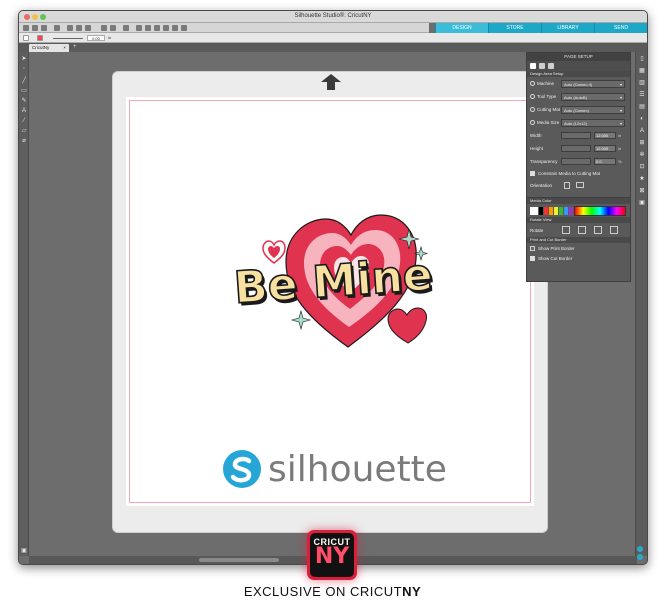 The width and height of the screenshot is (665, 604). What do you see at coordinates (44, 28) in the screenshot?
I see `save-icon` at bounding box center [44, 28].